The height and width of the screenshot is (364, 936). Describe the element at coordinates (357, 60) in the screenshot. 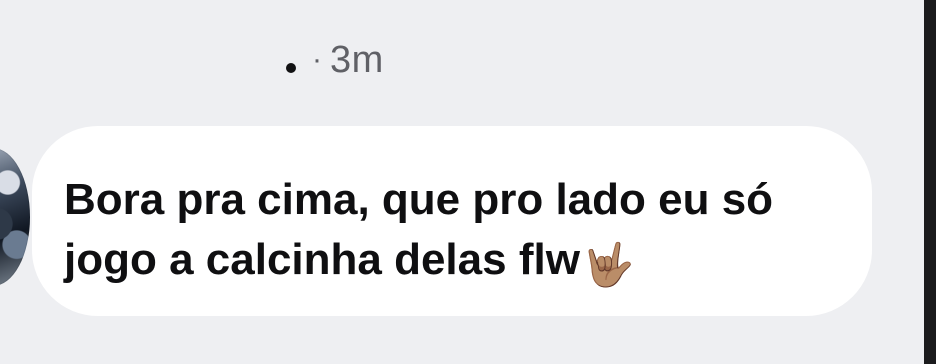

I see `message-time: 3m` at that location.